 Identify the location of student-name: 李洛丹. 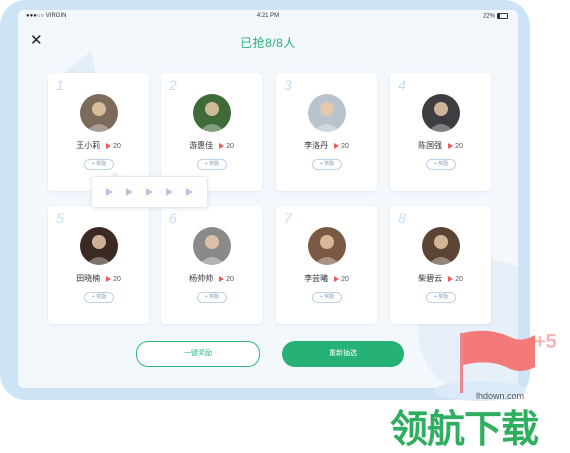
(316, 145).